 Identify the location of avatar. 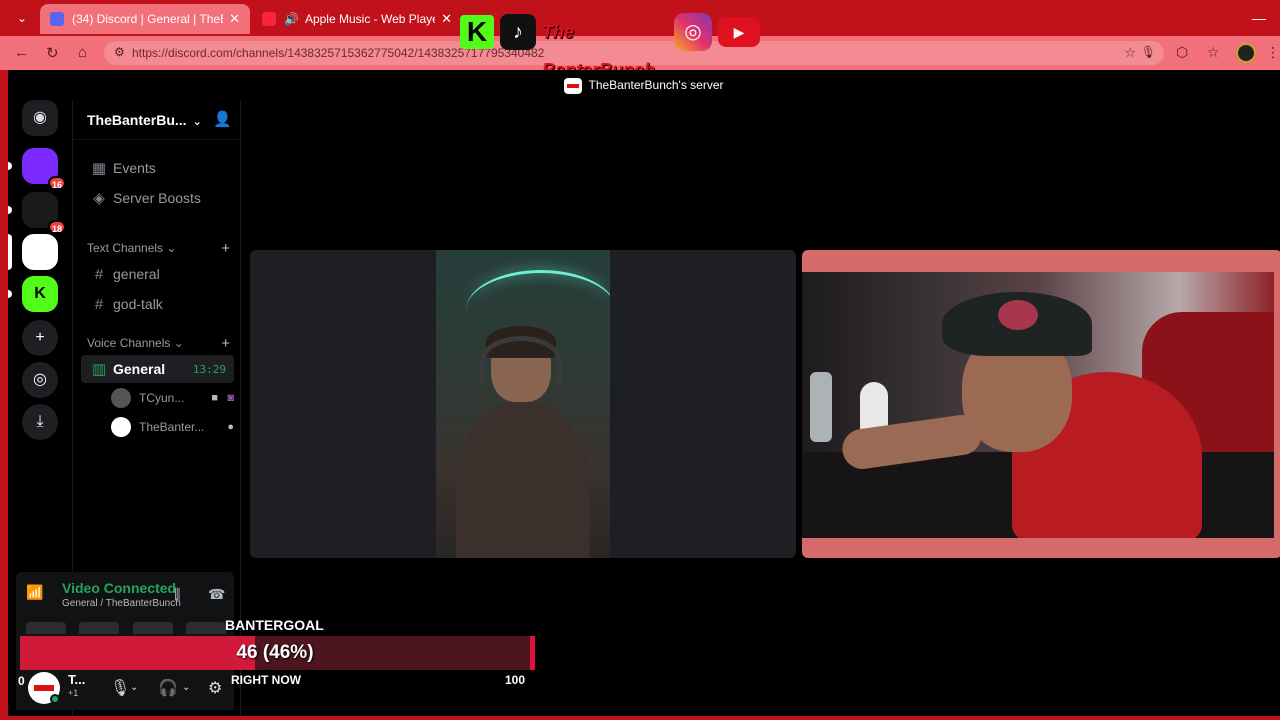
(121, 398).